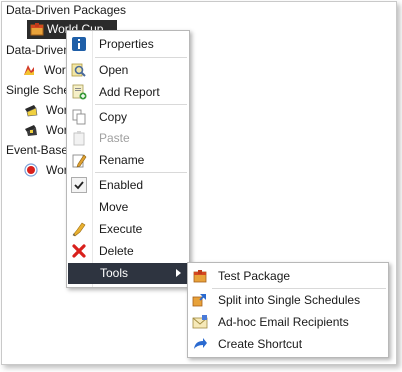 This screenshot has height=372, width=402. Describe the element at coordinates (31, 170) in the screenshot. I see `event-schedule-icon` at that location.